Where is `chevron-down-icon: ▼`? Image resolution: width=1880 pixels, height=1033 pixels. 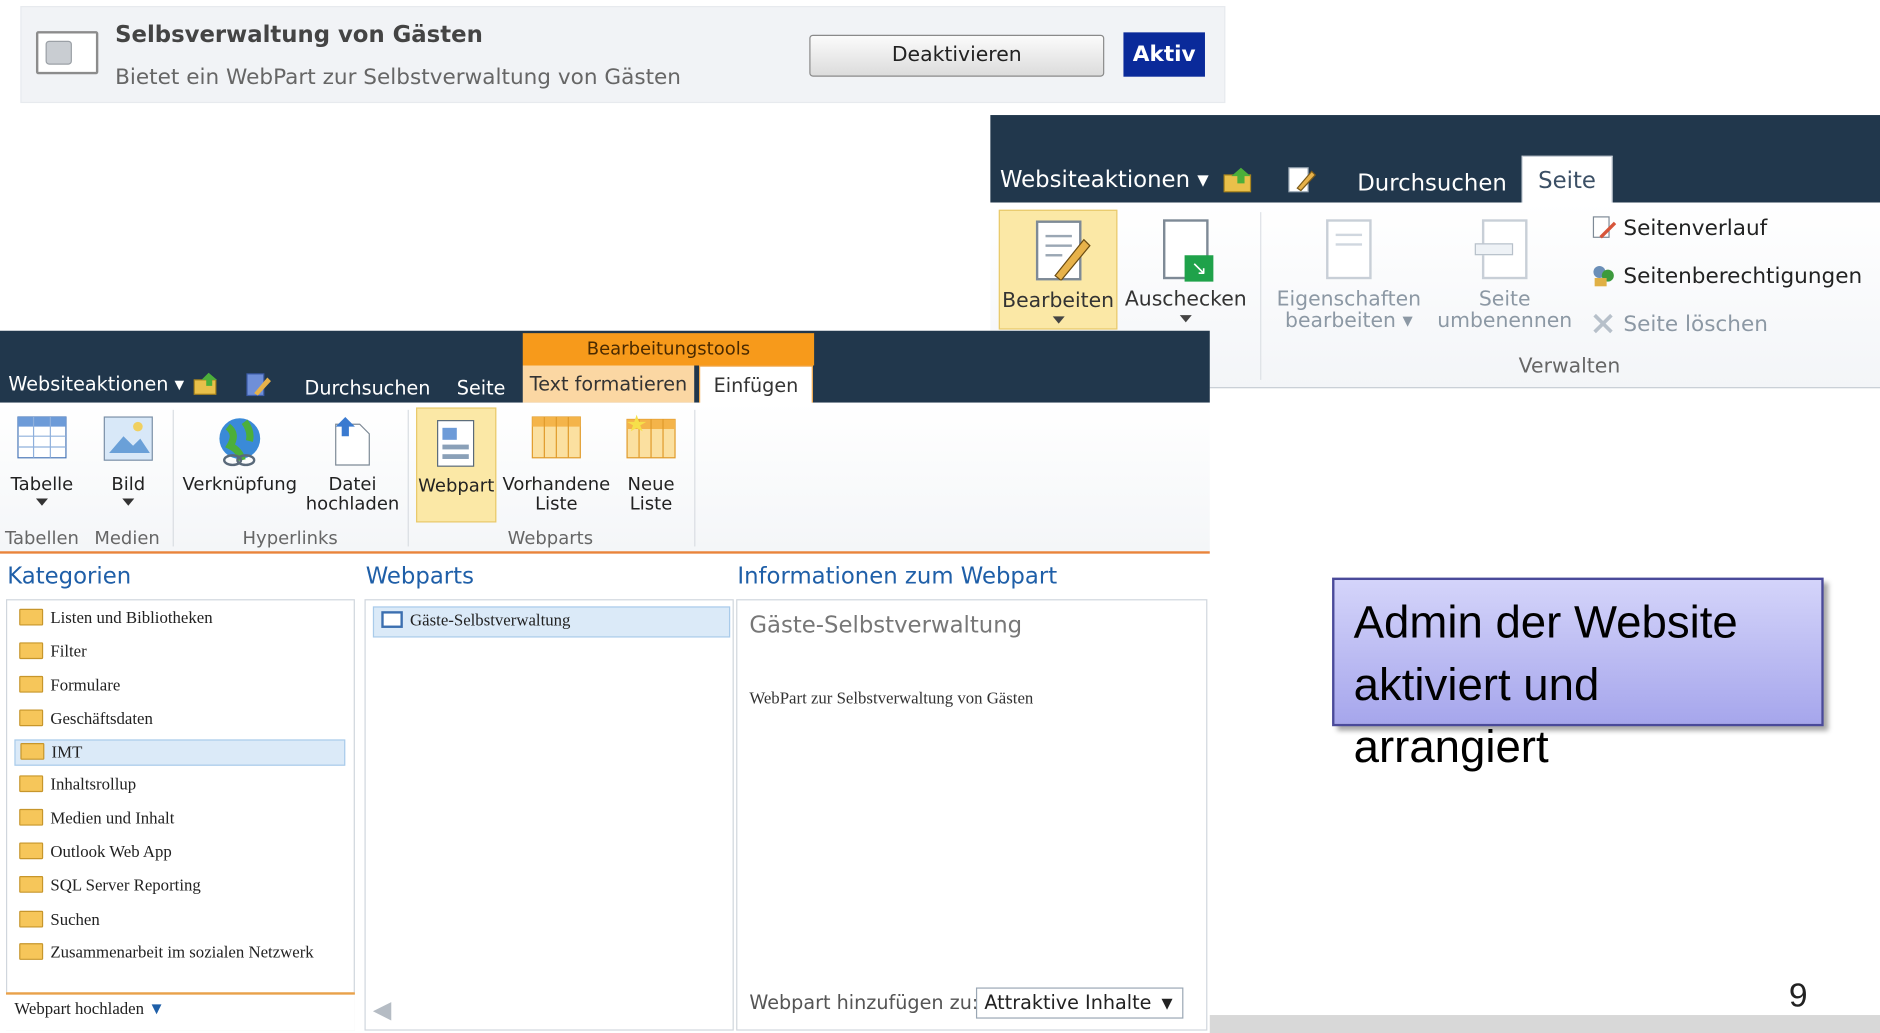 chevron-down-icon: ▼ is located at coordinates (1167, 1003).